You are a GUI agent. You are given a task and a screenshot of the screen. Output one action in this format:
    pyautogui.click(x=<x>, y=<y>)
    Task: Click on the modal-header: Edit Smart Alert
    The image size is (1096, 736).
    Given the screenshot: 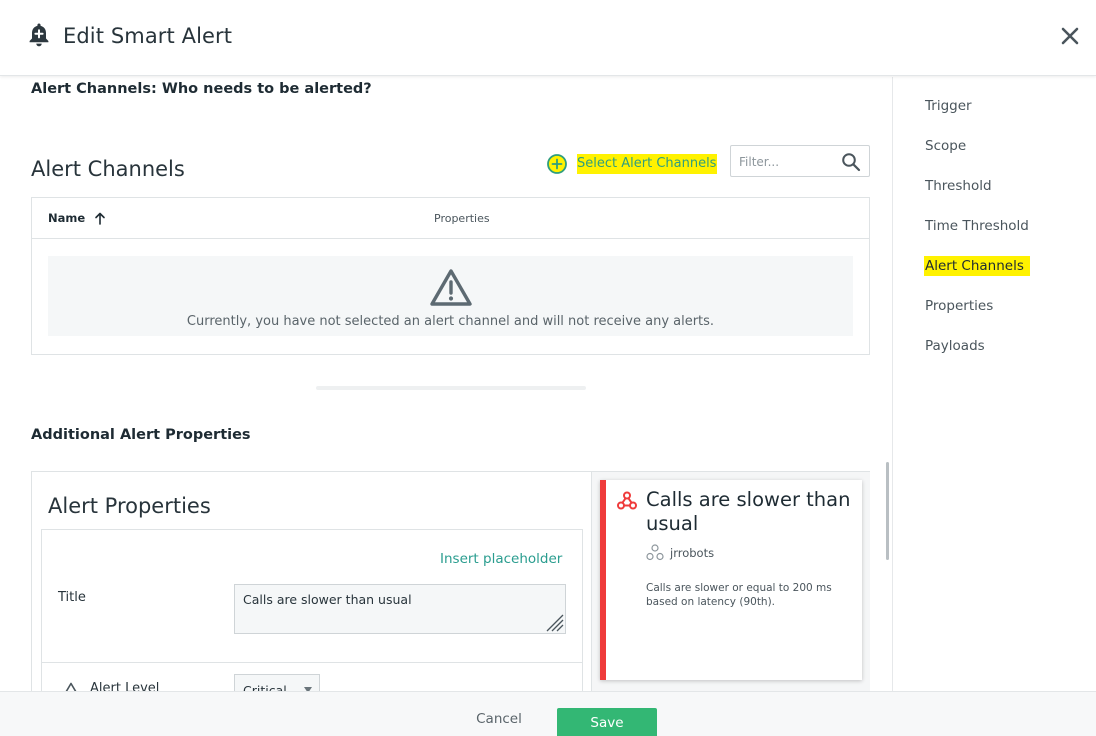 What is the action you would take?
    pyautogui.click(x=548, y=38)
    